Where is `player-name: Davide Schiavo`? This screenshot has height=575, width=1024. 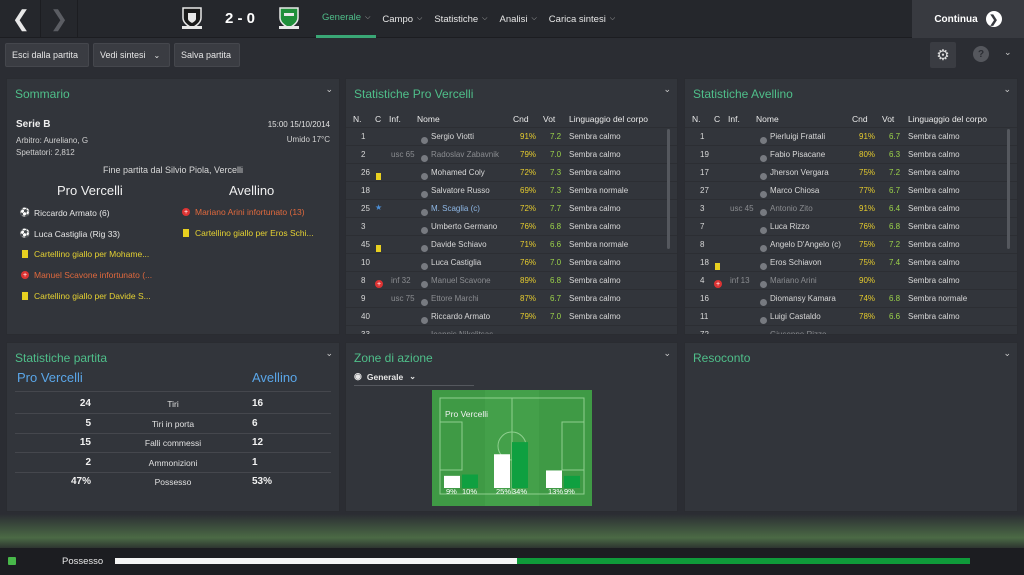
player-name: Davide Schiavo is located at coordinates (459, 244).